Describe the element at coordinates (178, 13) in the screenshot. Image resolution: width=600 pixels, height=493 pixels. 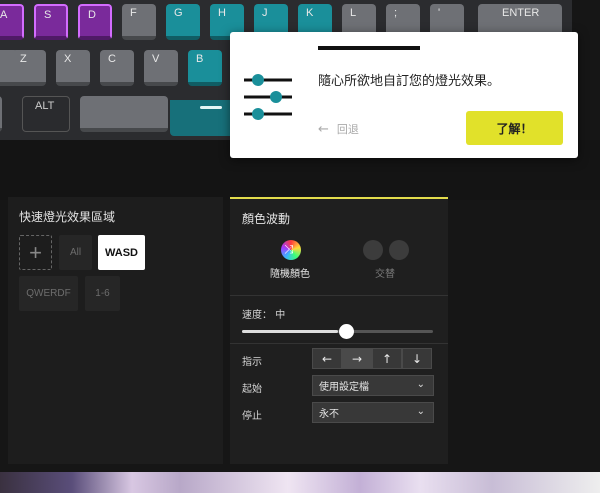
I see `key-g-label: G` at that location.